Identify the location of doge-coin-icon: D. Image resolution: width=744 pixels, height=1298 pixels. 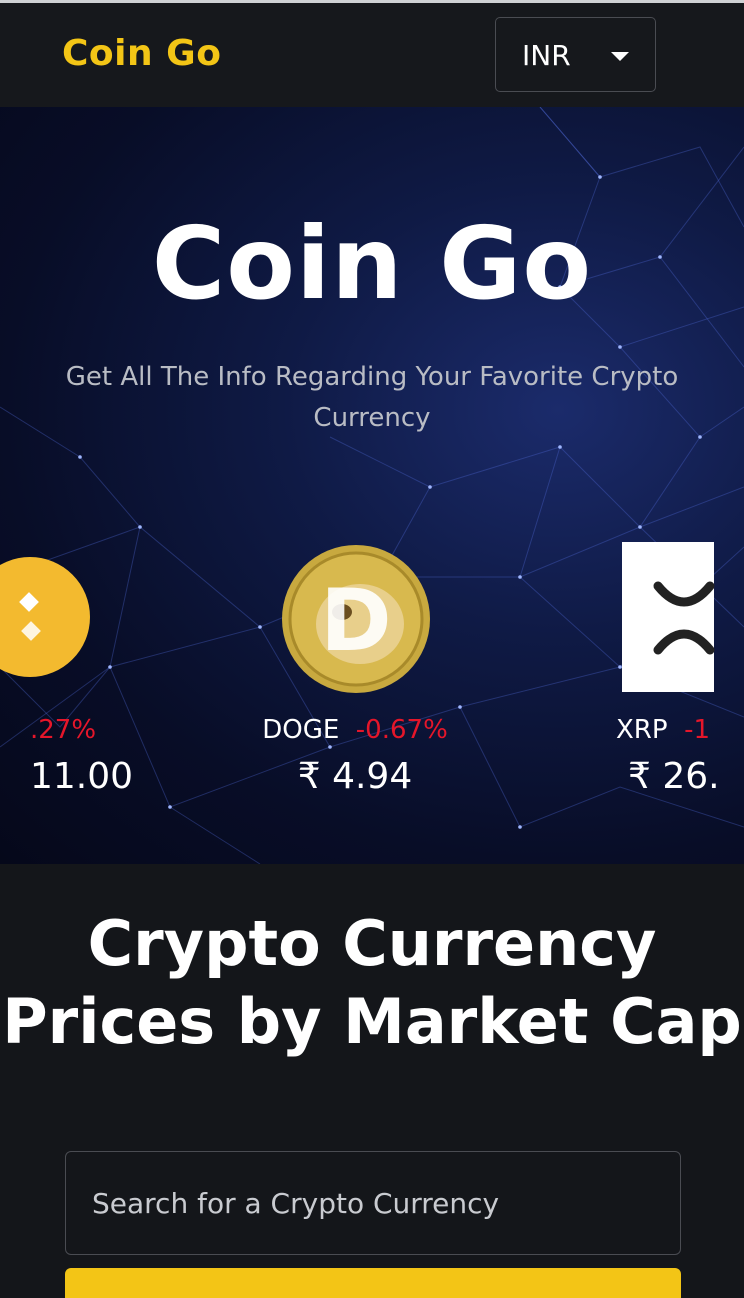
(356, 619).